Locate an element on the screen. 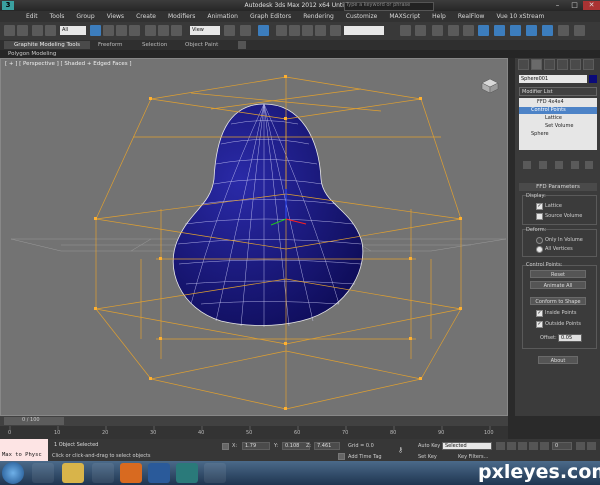  select-link-icon is located at coordinates (37, 30).